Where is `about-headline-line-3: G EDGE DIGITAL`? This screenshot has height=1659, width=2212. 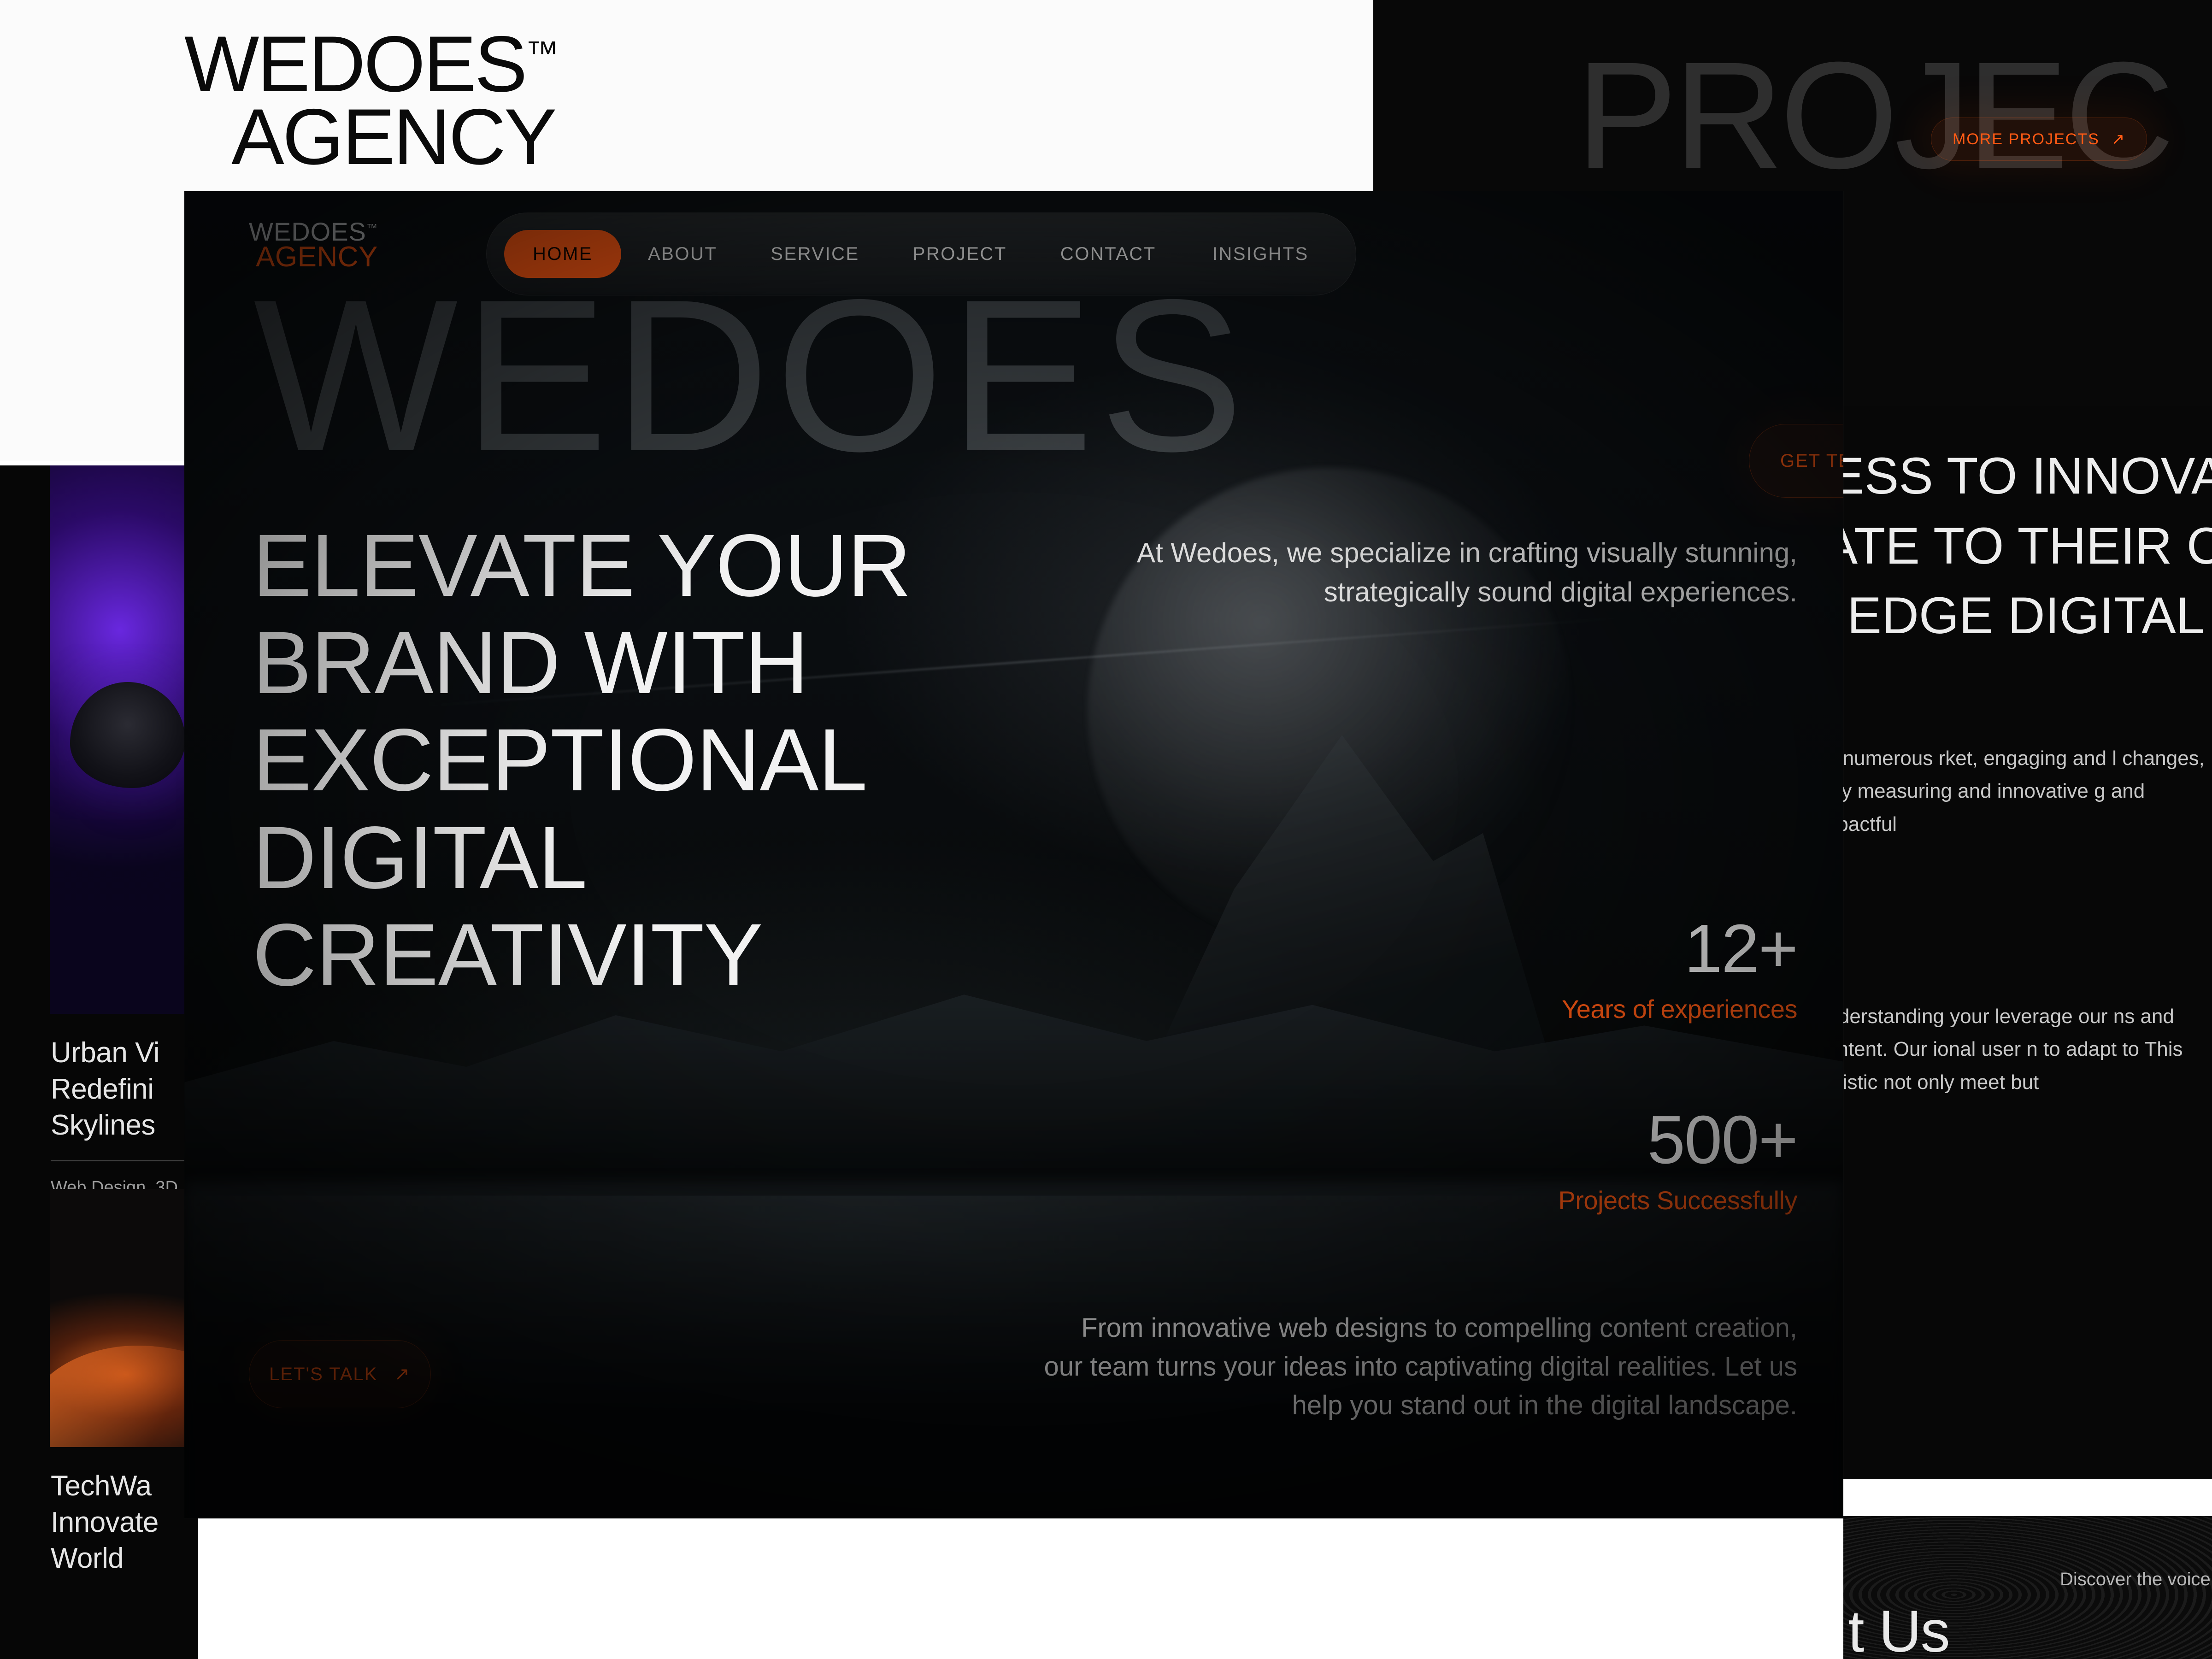
about-headline-line-3: G EDGE DIGITAL is located at coordinates (2001, 616).